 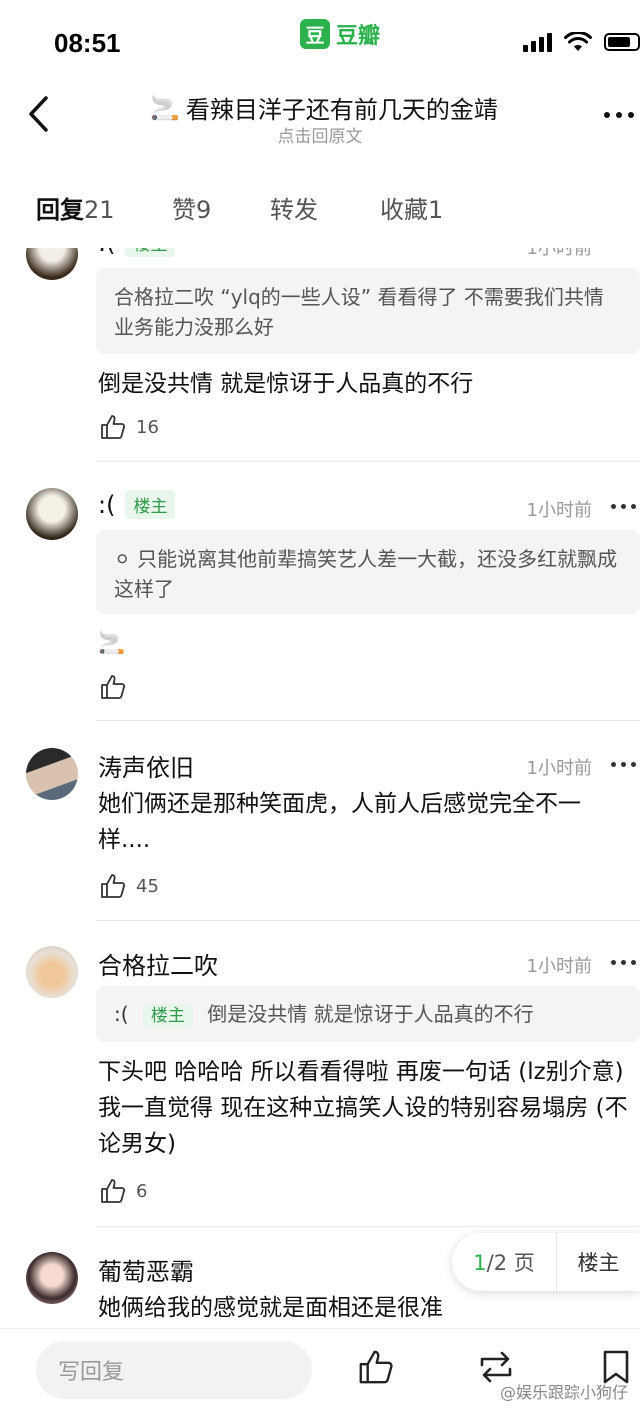 I want to click on like-button: 6, so click(x=123, y=1191).